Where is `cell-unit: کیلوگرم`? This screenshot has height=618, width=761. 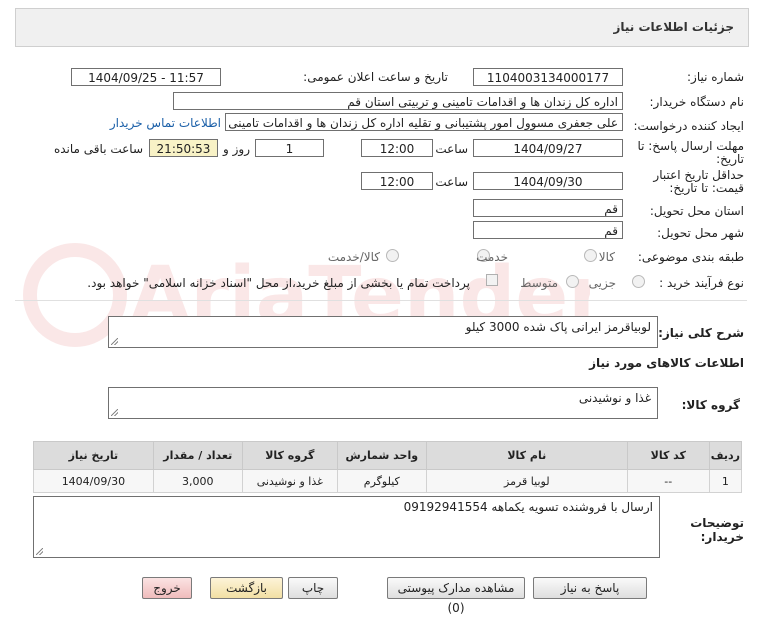
cell-unit: کیلوگرم is located at coordinates (381, 481).